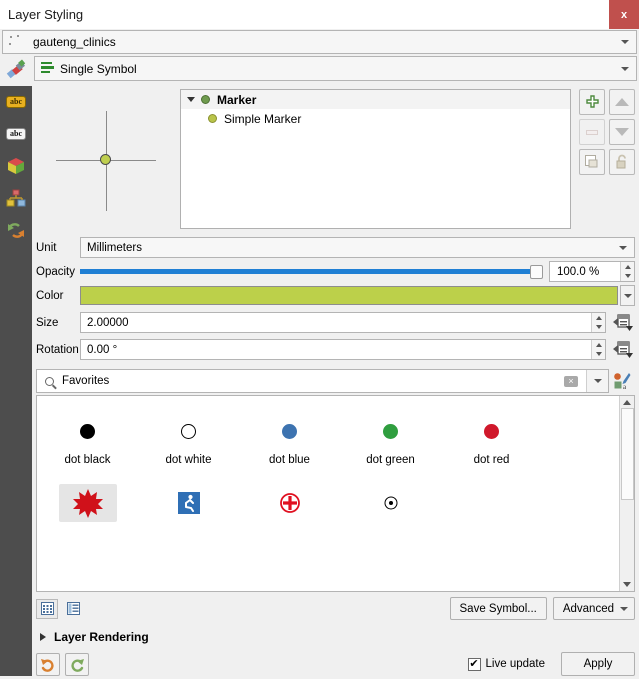 This screenshot has width=639, height=679. I want to click on color-row: Color, so click(335, 295).